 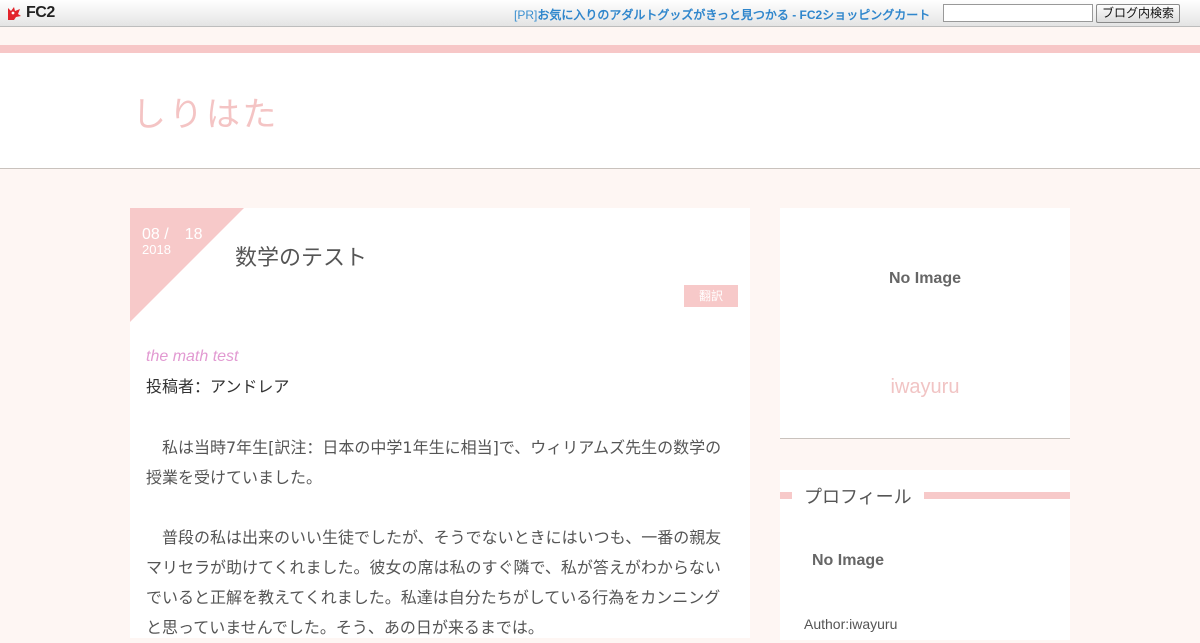 What do you see at coordinates (858, 497) in the screenshot?
I see `profile-section-title: プロフィール` at bounding box center [858, 497].